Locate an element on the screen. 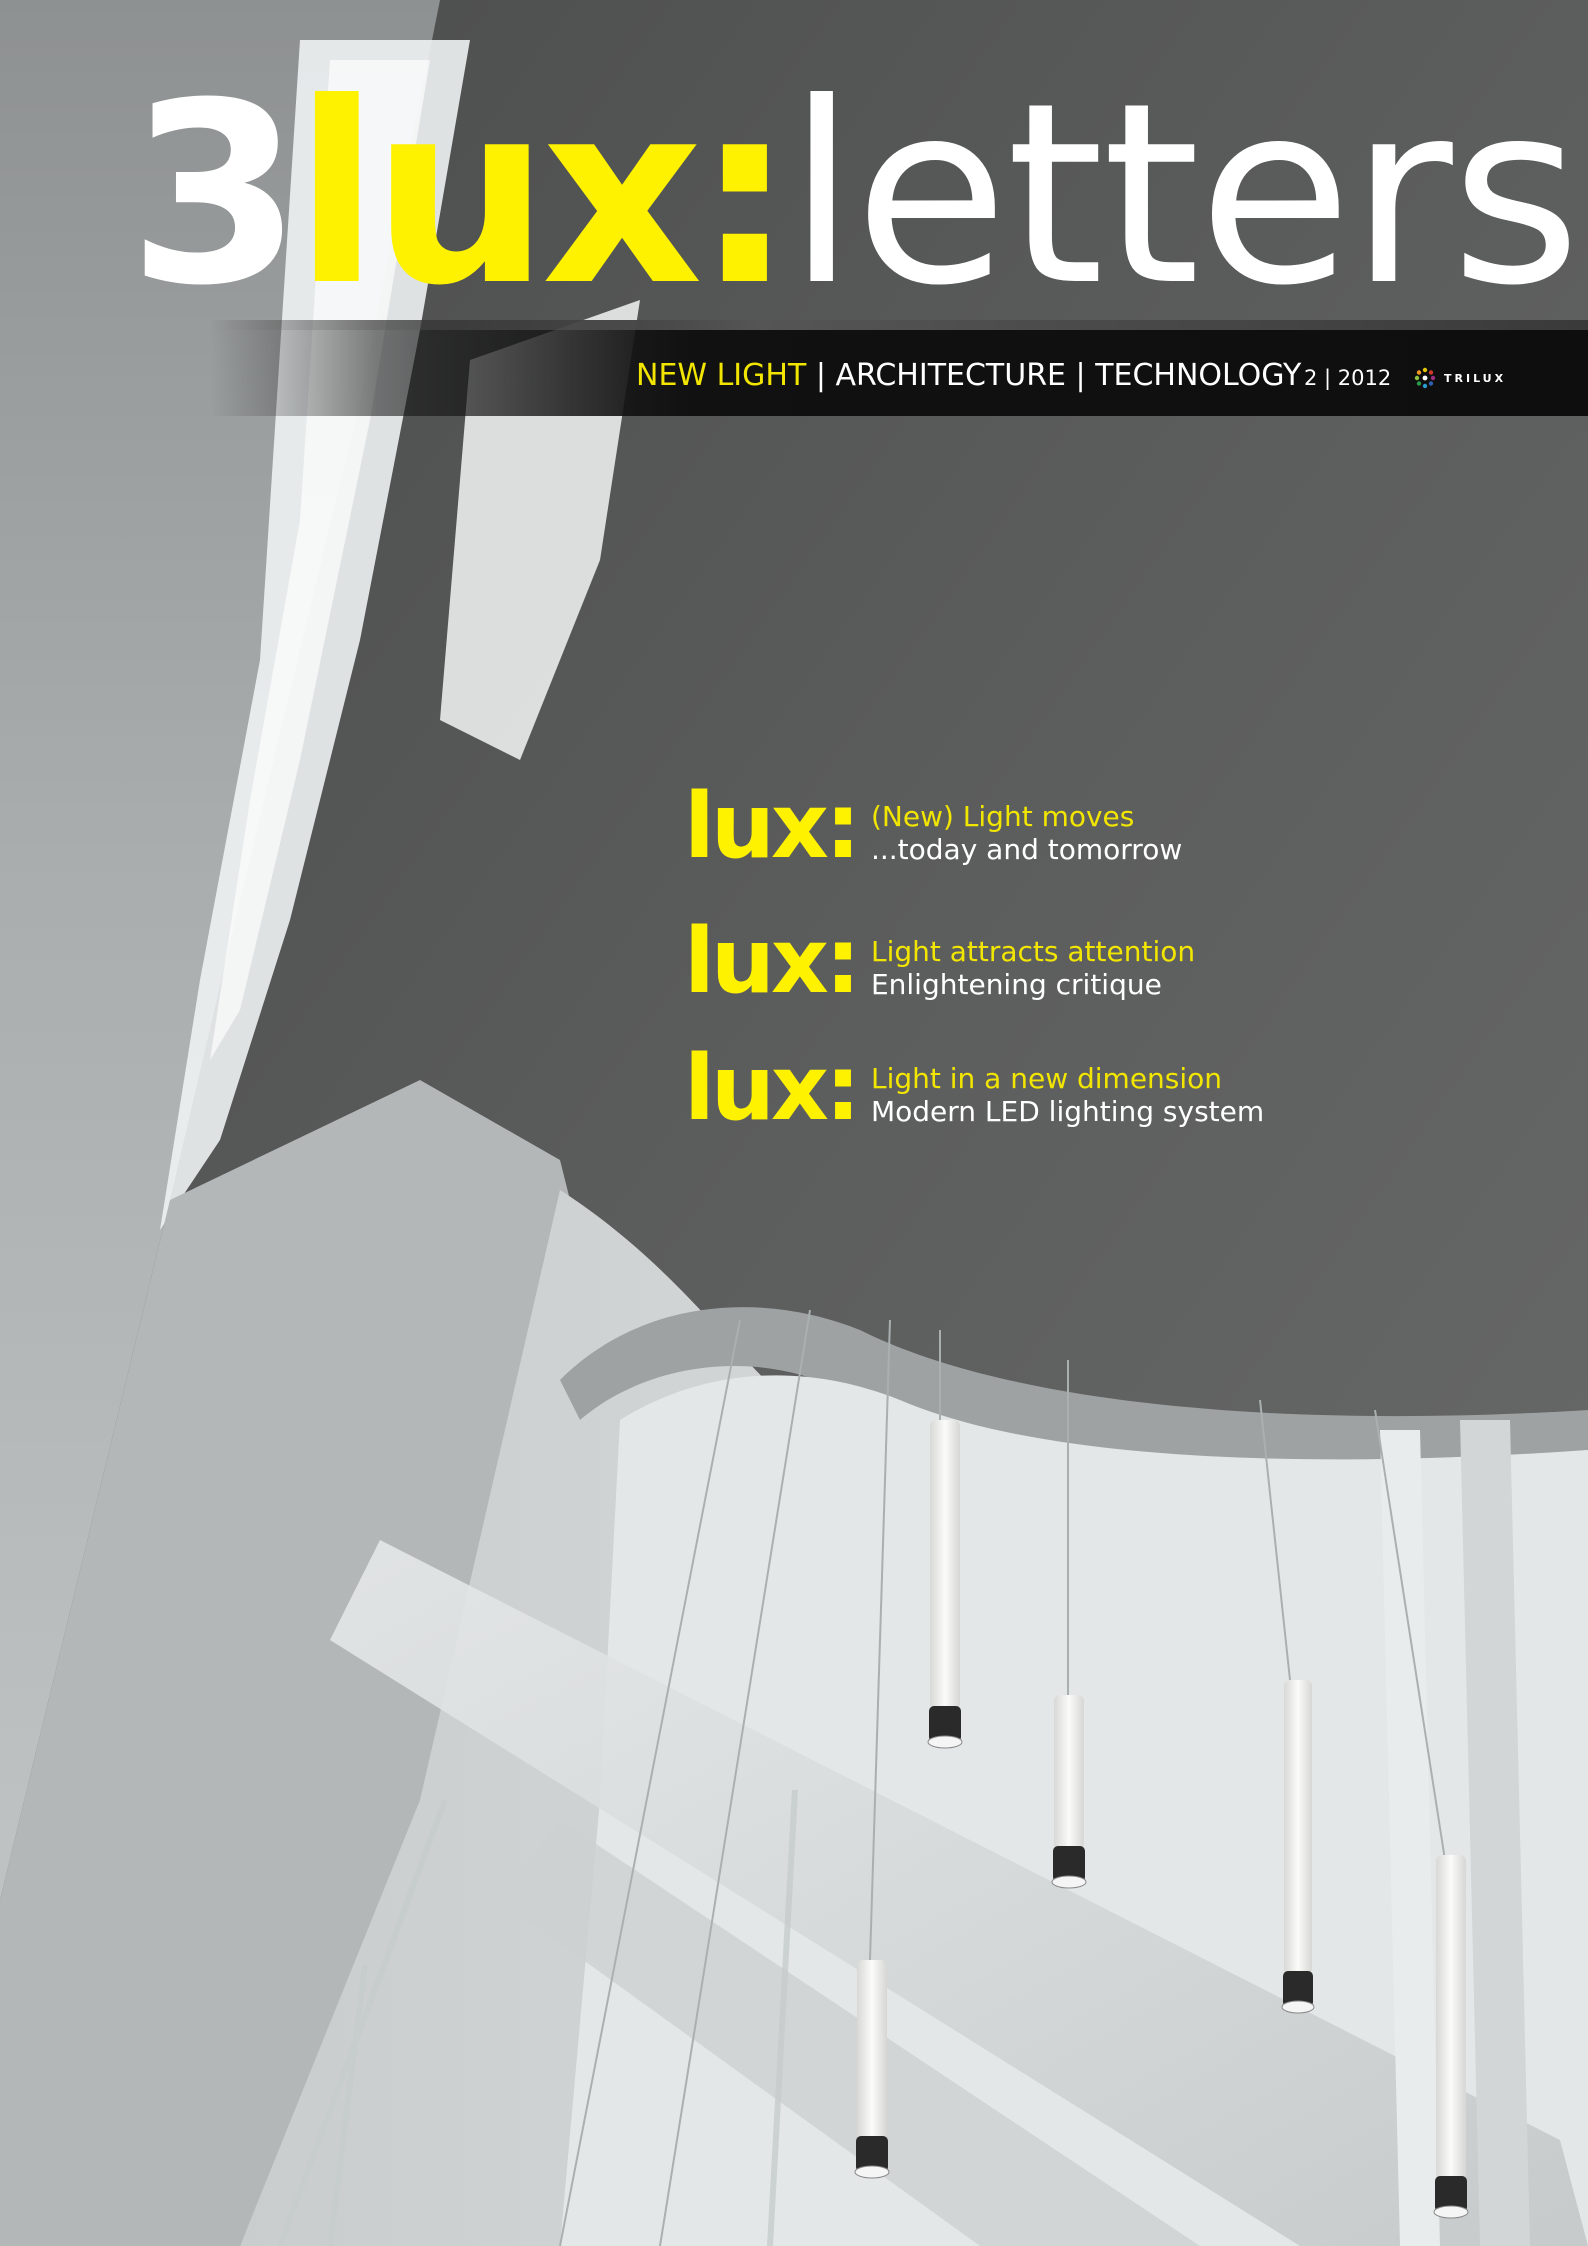 Image resolution: width=1588 pixels, height=2246 pixels. brand-name: TRILUX is located at coordinates (1475, 378).